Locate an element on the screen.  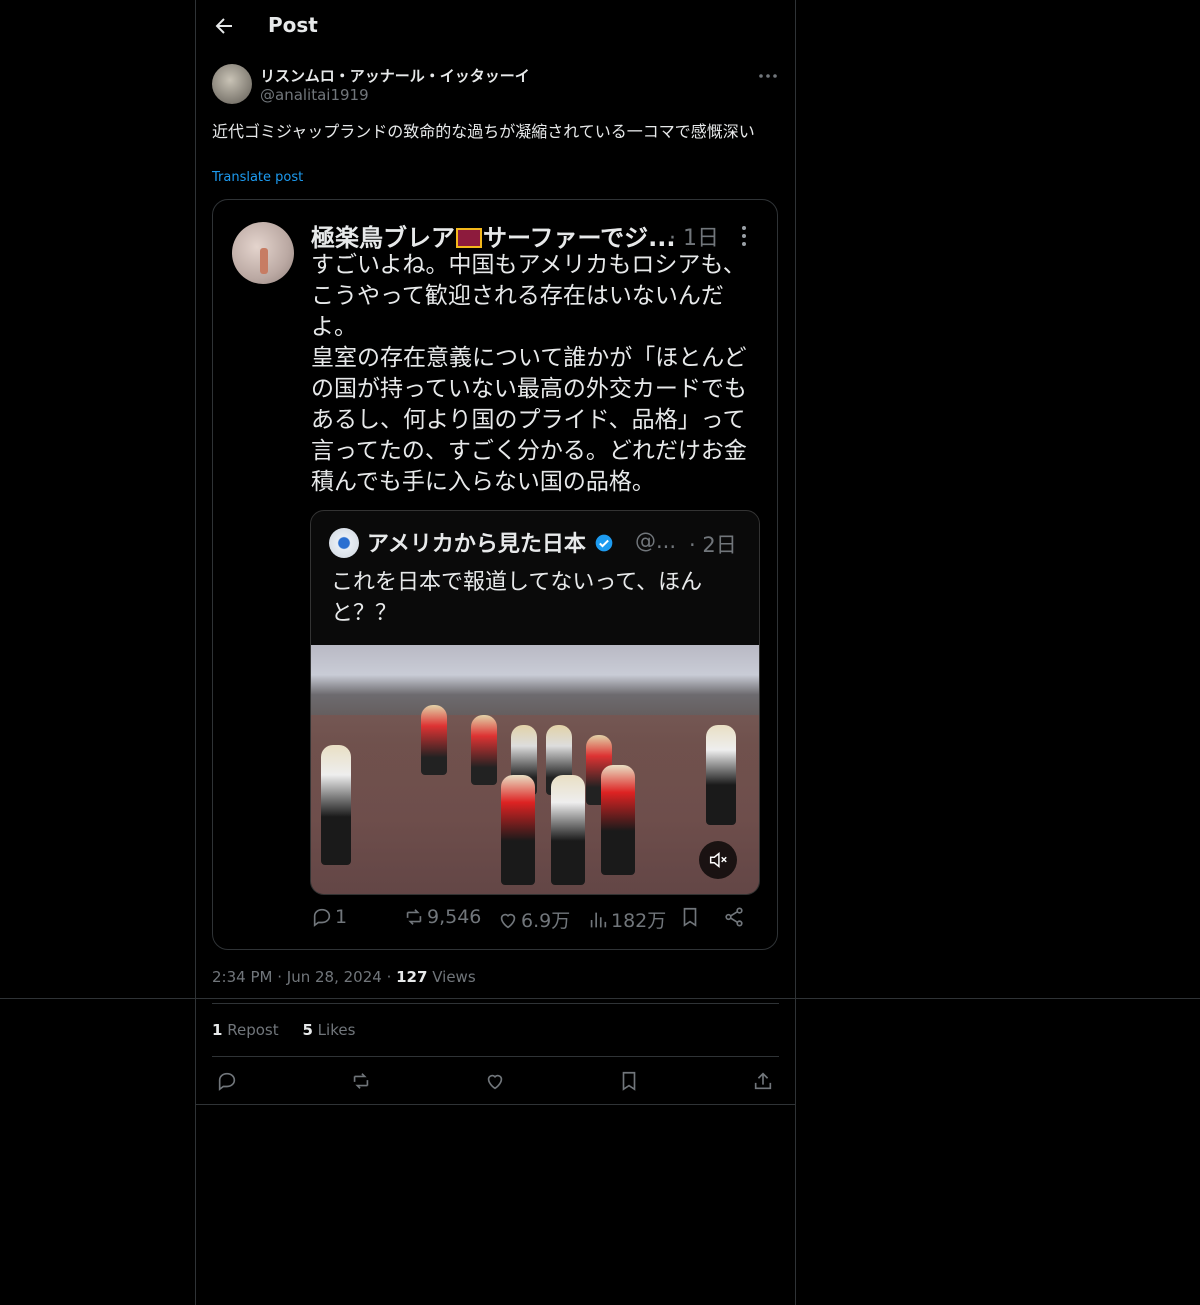
screenshot-more-icon is located at coordinates (744, 236).